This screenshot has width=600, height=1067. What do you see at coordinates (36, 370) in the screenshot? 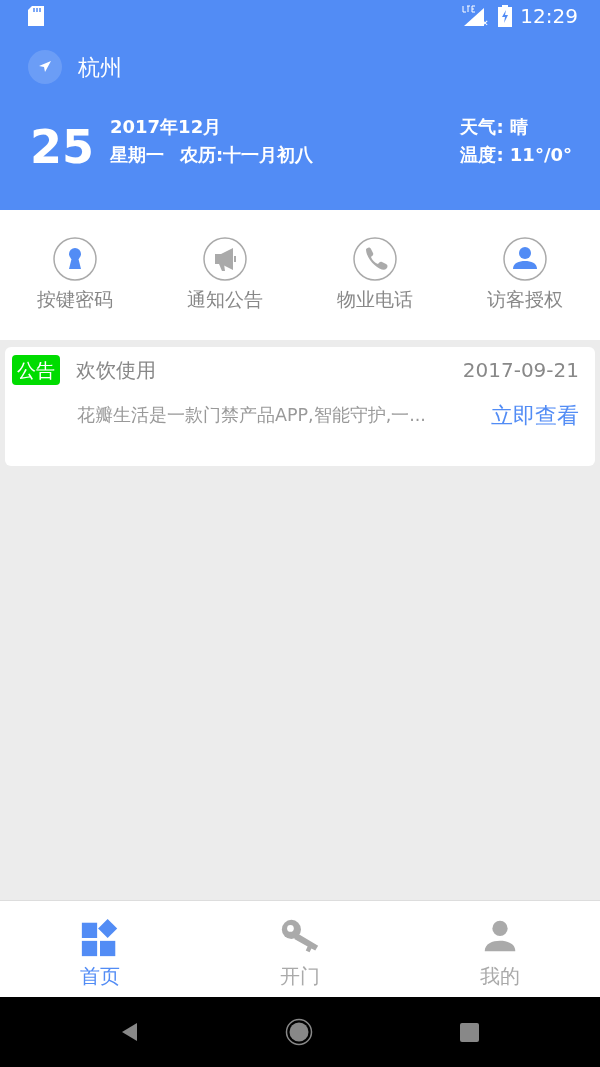
I see `notice-tag: 公告` at bounding box center [36, 370].